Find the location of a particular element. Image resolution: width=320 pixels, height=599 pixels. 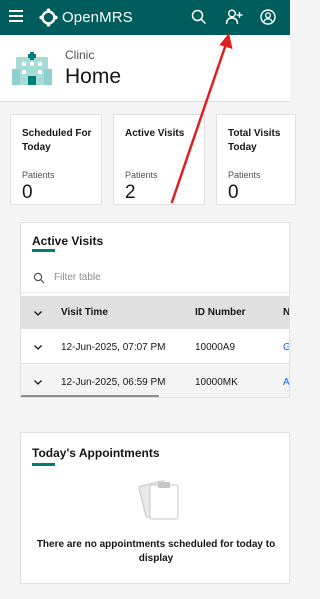

brand-name: OpenMRS is located at coordinates (97, 17).